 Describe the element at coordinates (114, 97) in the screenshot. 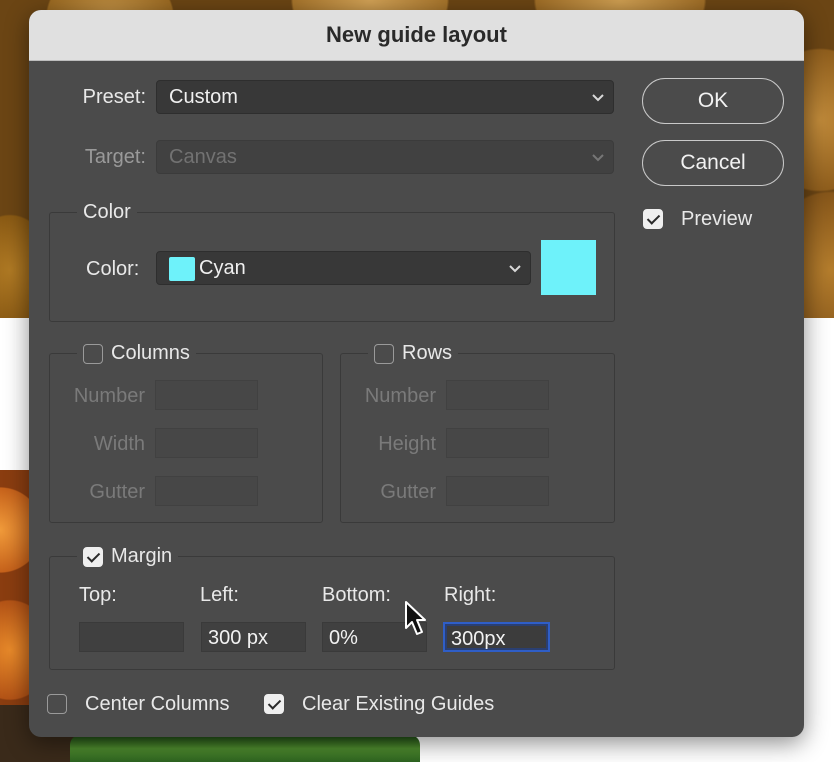

I see `preset-label: Preset:` at that location.